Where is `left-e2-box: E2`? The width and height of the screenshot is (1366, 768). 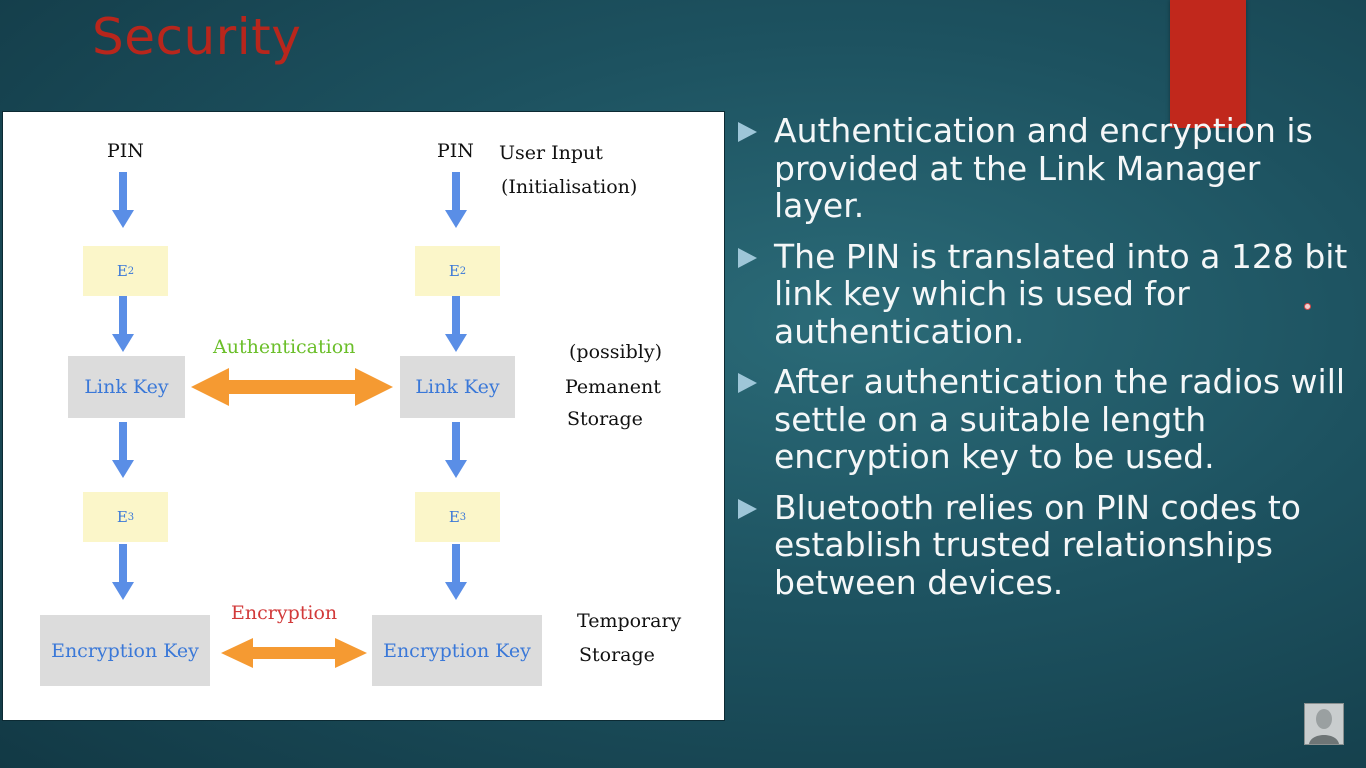
left-e2-box: E2 is located at coordinates (125, 271).